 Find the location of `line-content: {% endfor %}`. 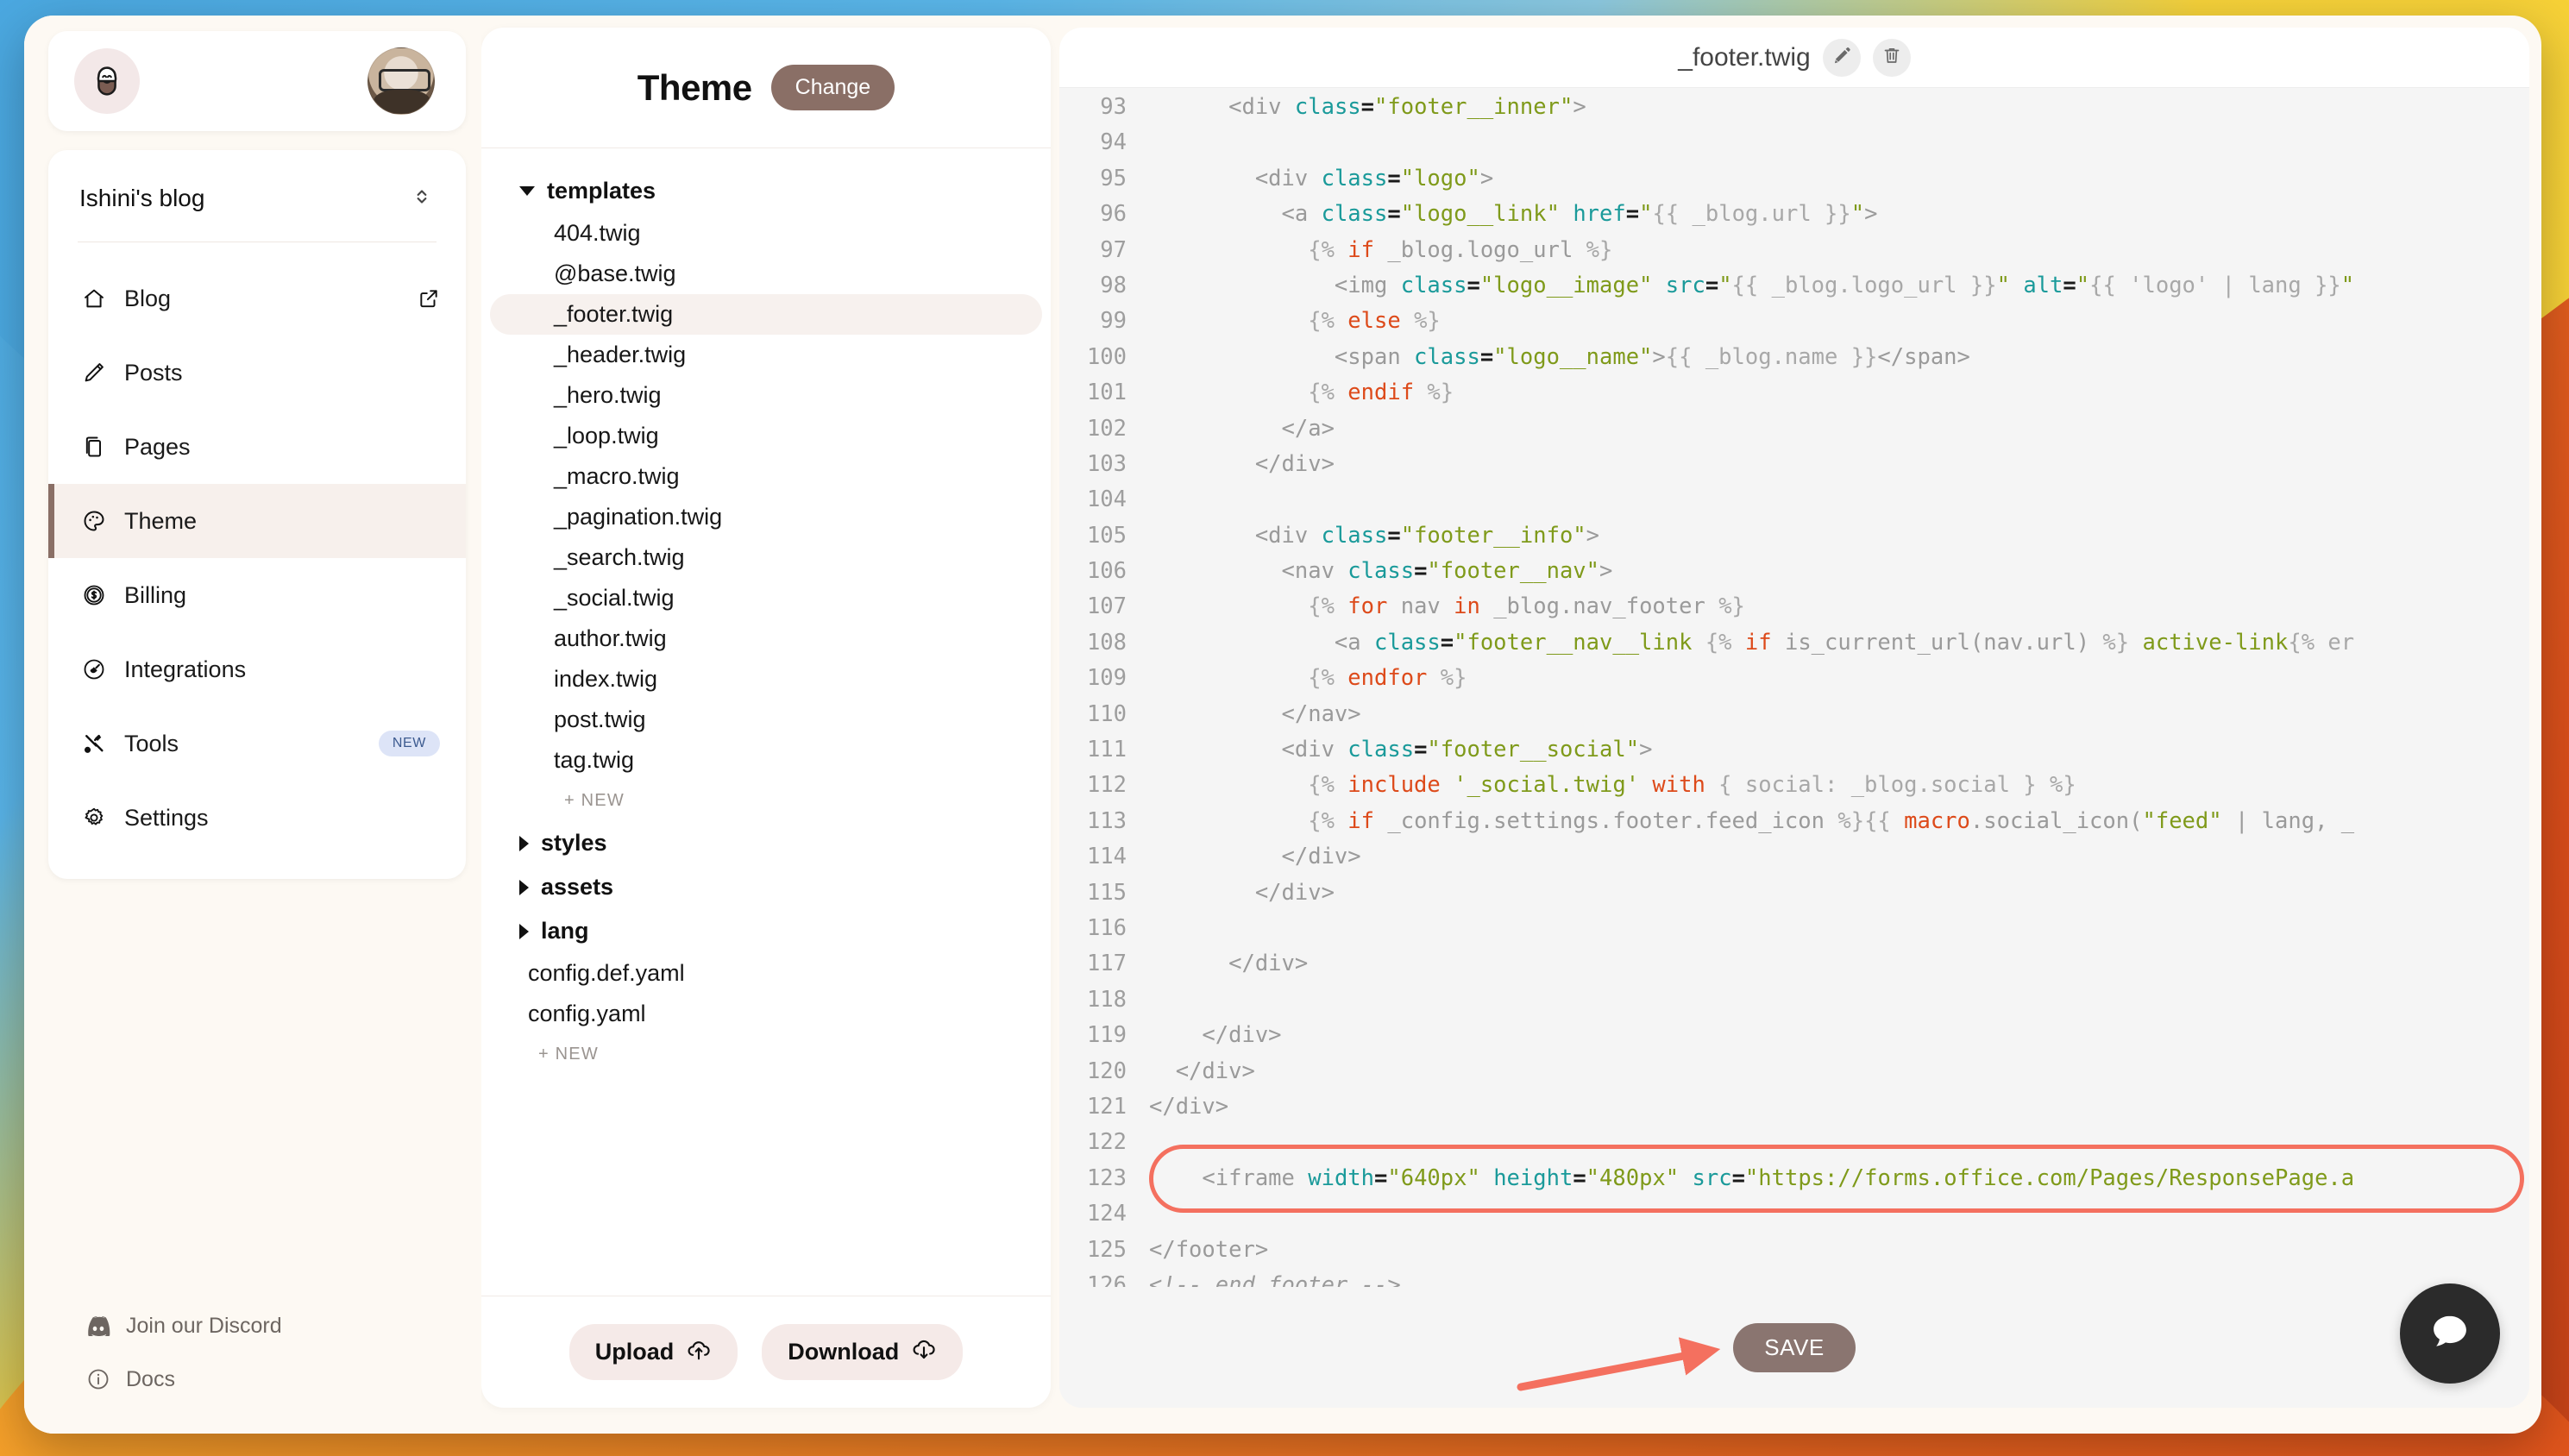

line-content: {% endfor %} is located at coordinates (1308, 679).